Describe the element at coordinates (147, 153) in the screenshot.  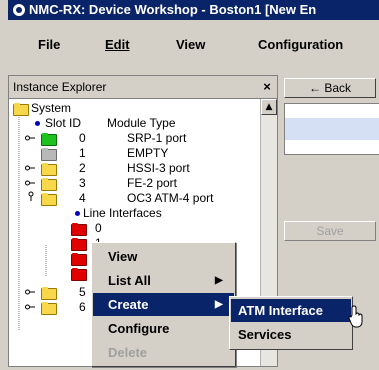
I see `module-type: EMPTY` at that location.